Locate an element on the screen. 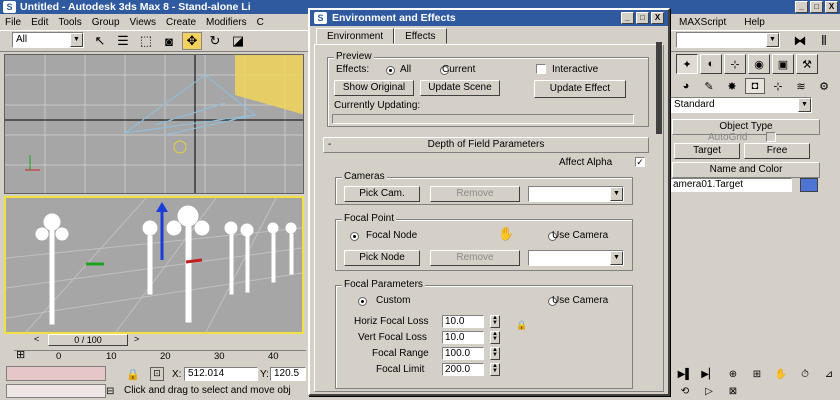 The width and height of the screenshot is (840, 400). focal-range-field: 100.0 is located at coordinates (463, 353).